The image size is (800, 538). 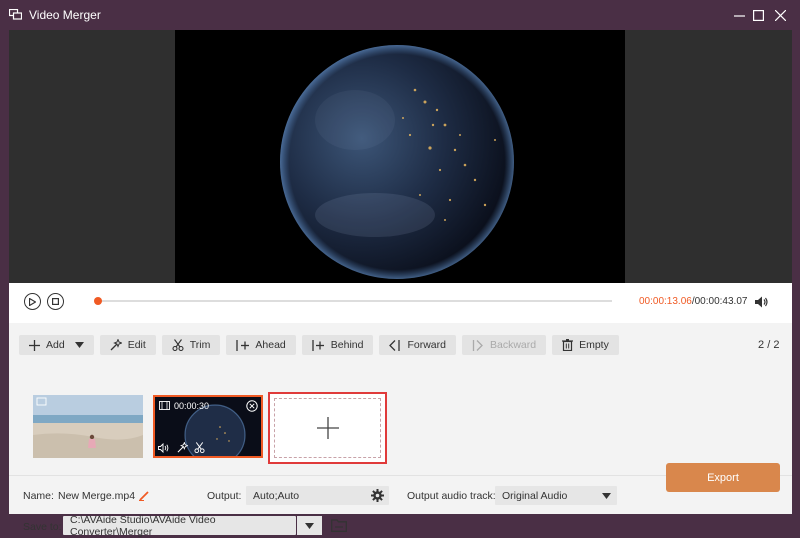 I want to click on maximize-icon, so click(x=758, y=15).